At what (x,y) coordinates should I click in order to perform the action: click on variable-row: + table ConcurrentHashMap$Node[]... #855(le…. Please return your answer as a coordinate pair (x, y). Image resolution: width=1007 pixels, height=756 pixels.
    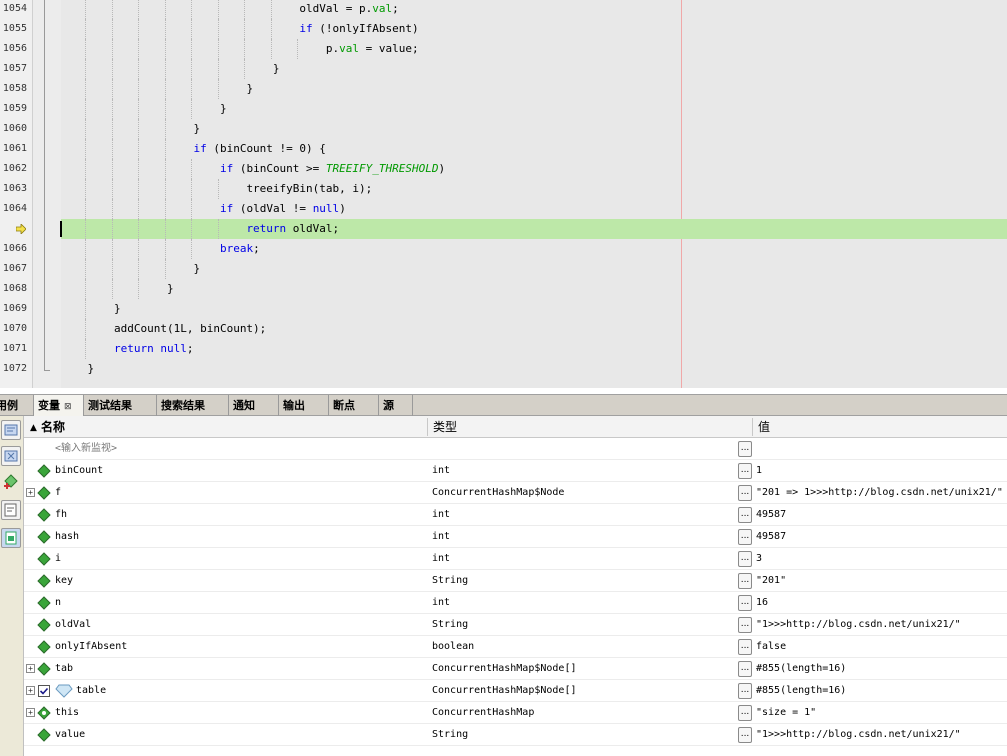
    Looking at the image, I should click on (515, 691).